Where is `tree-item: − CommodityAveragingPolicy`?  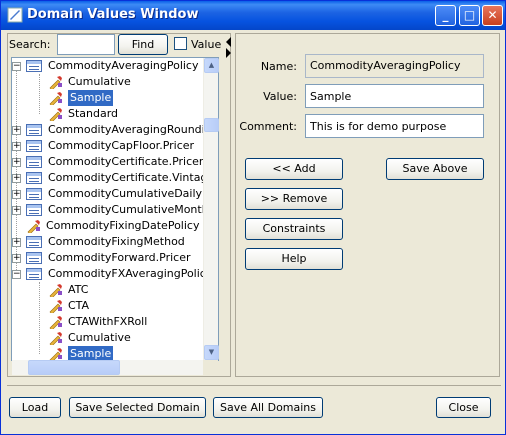 tree-item: − CommodityAveragingPolicy is located at coordinates (112, 66).